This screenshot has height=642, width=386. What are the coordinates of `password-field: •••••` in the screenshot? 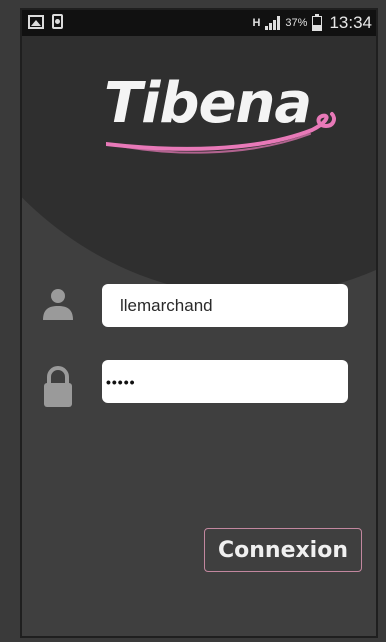 It's located at (225, 381).